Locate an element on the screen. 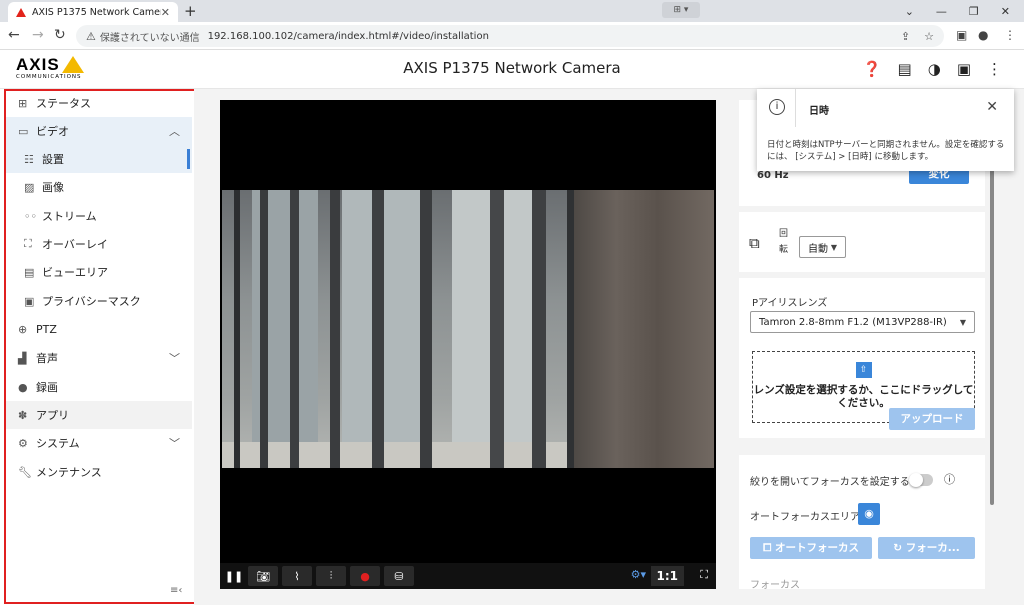 The height and width of the screenshot is (605, 1024). info-icon: i is located at coordinates (777, 107).